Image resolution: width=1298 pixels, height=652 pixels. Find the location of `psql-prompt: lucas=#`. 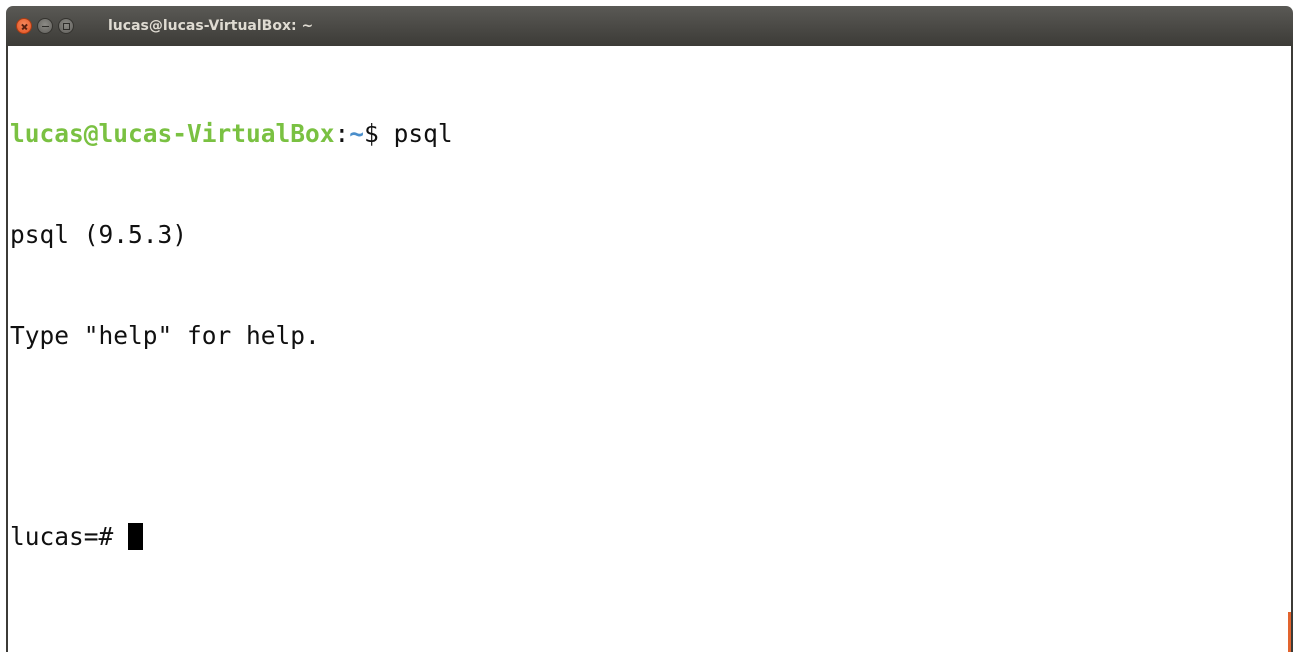

psql-prompt: lucas=# is located at coordinates (69, 537).